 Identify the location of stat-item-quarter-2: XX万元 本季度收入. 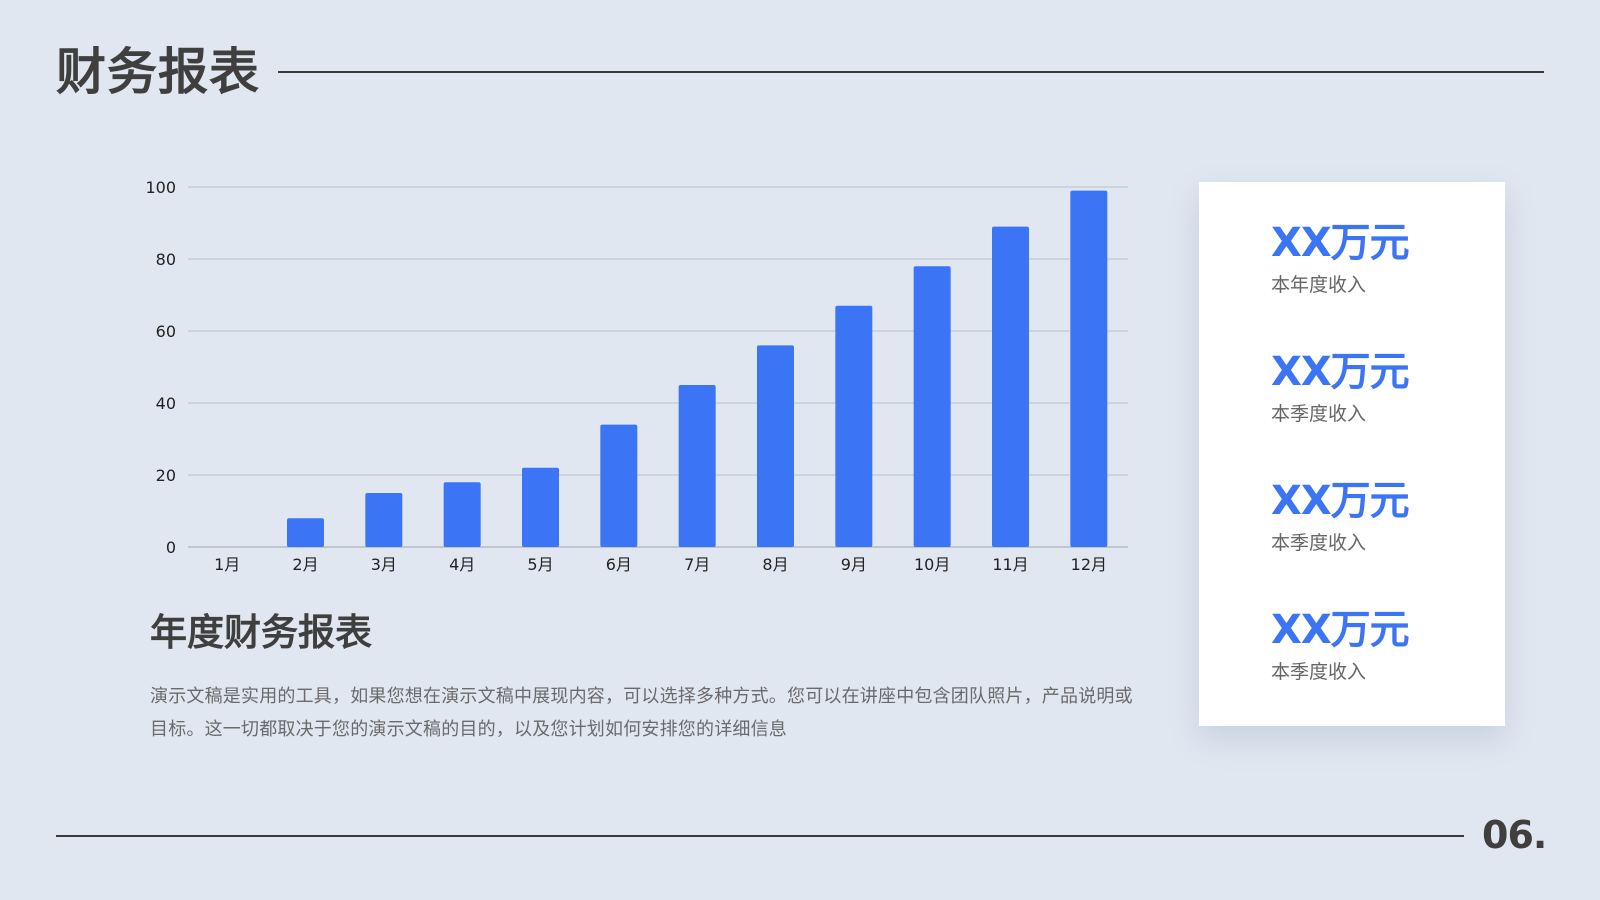
(1340, 517).